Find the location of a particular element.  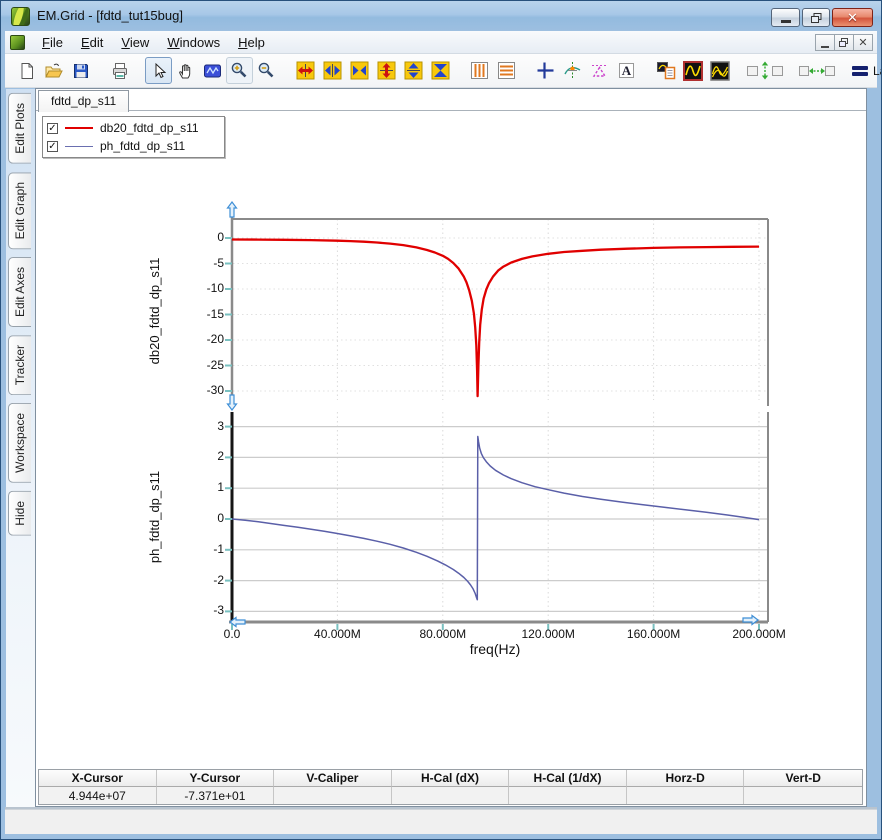

tick-label: 200.000M is located at coordinates (759, 634).